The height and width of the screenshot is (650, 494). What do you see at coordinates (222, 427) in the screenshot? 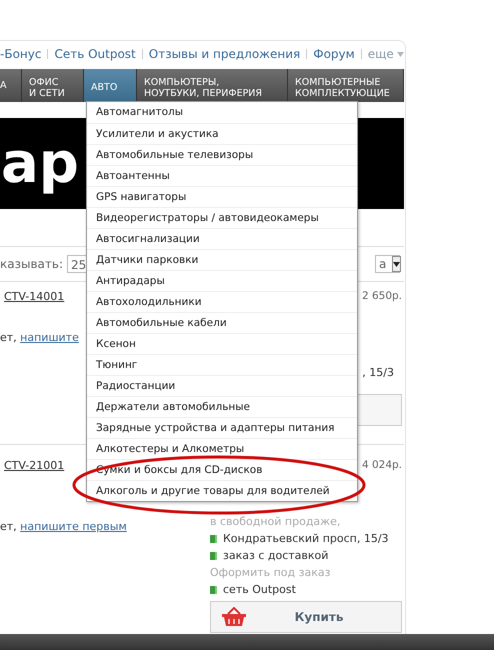
I see `menu-item: Зарядные устройства и адаптеры питания` at bounding box center [222, 427].